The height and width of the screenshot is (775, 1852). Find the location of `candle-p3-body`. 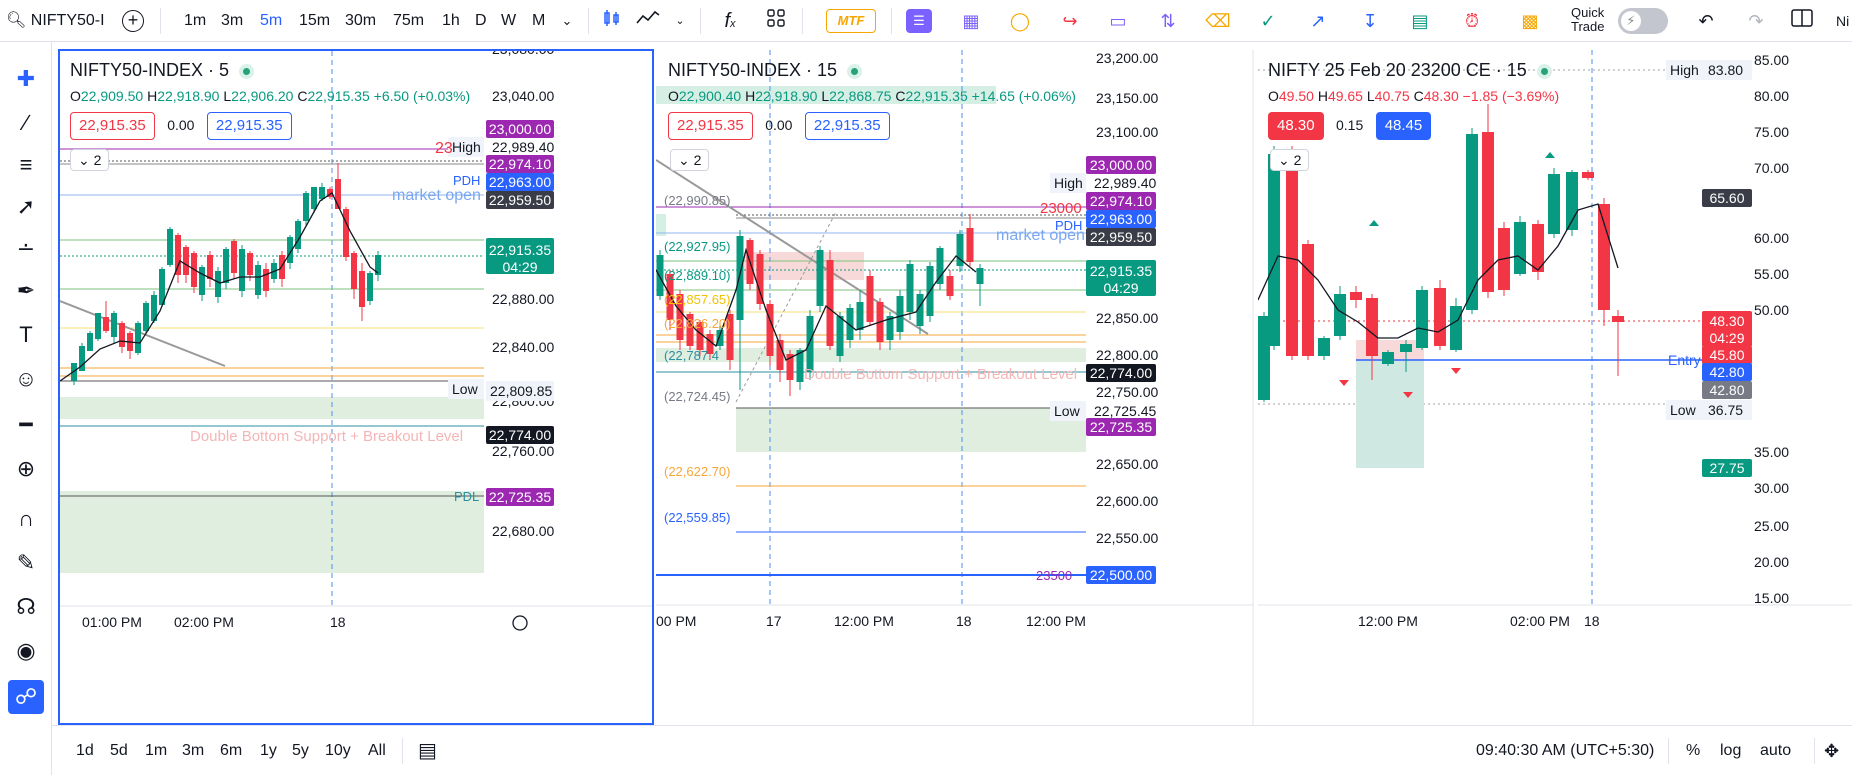

candle-p3-body is located at coordinates (1588, 175).